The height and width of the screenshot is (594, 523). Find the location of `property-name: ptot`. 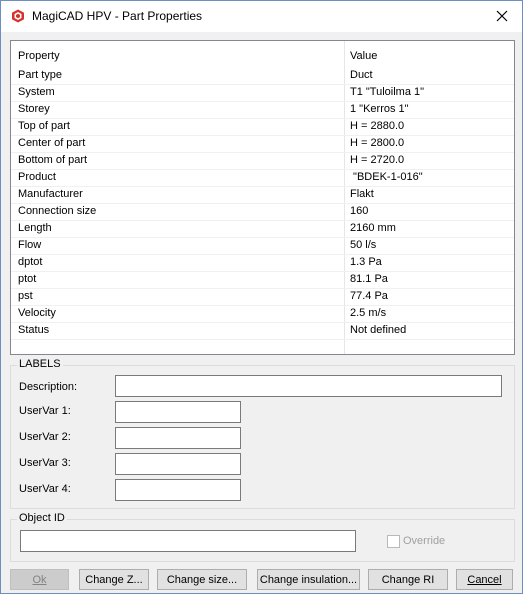

property-name: ptot is located at coordinates (27, 279).